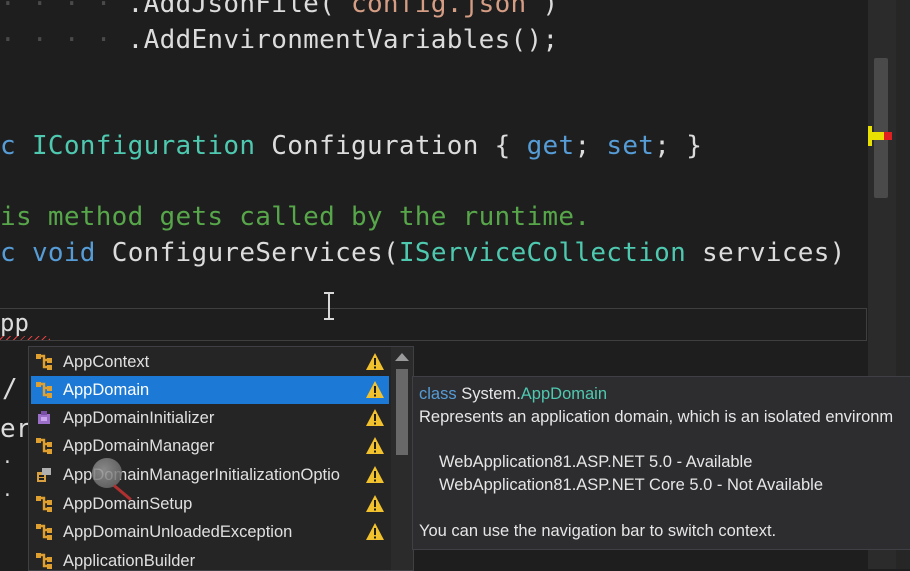 The image size is (910, 571). What do you see at coordinates (439, 9) in the screenshot?
I see `string-literal: "config.json"` at bounding box center [439, 9].